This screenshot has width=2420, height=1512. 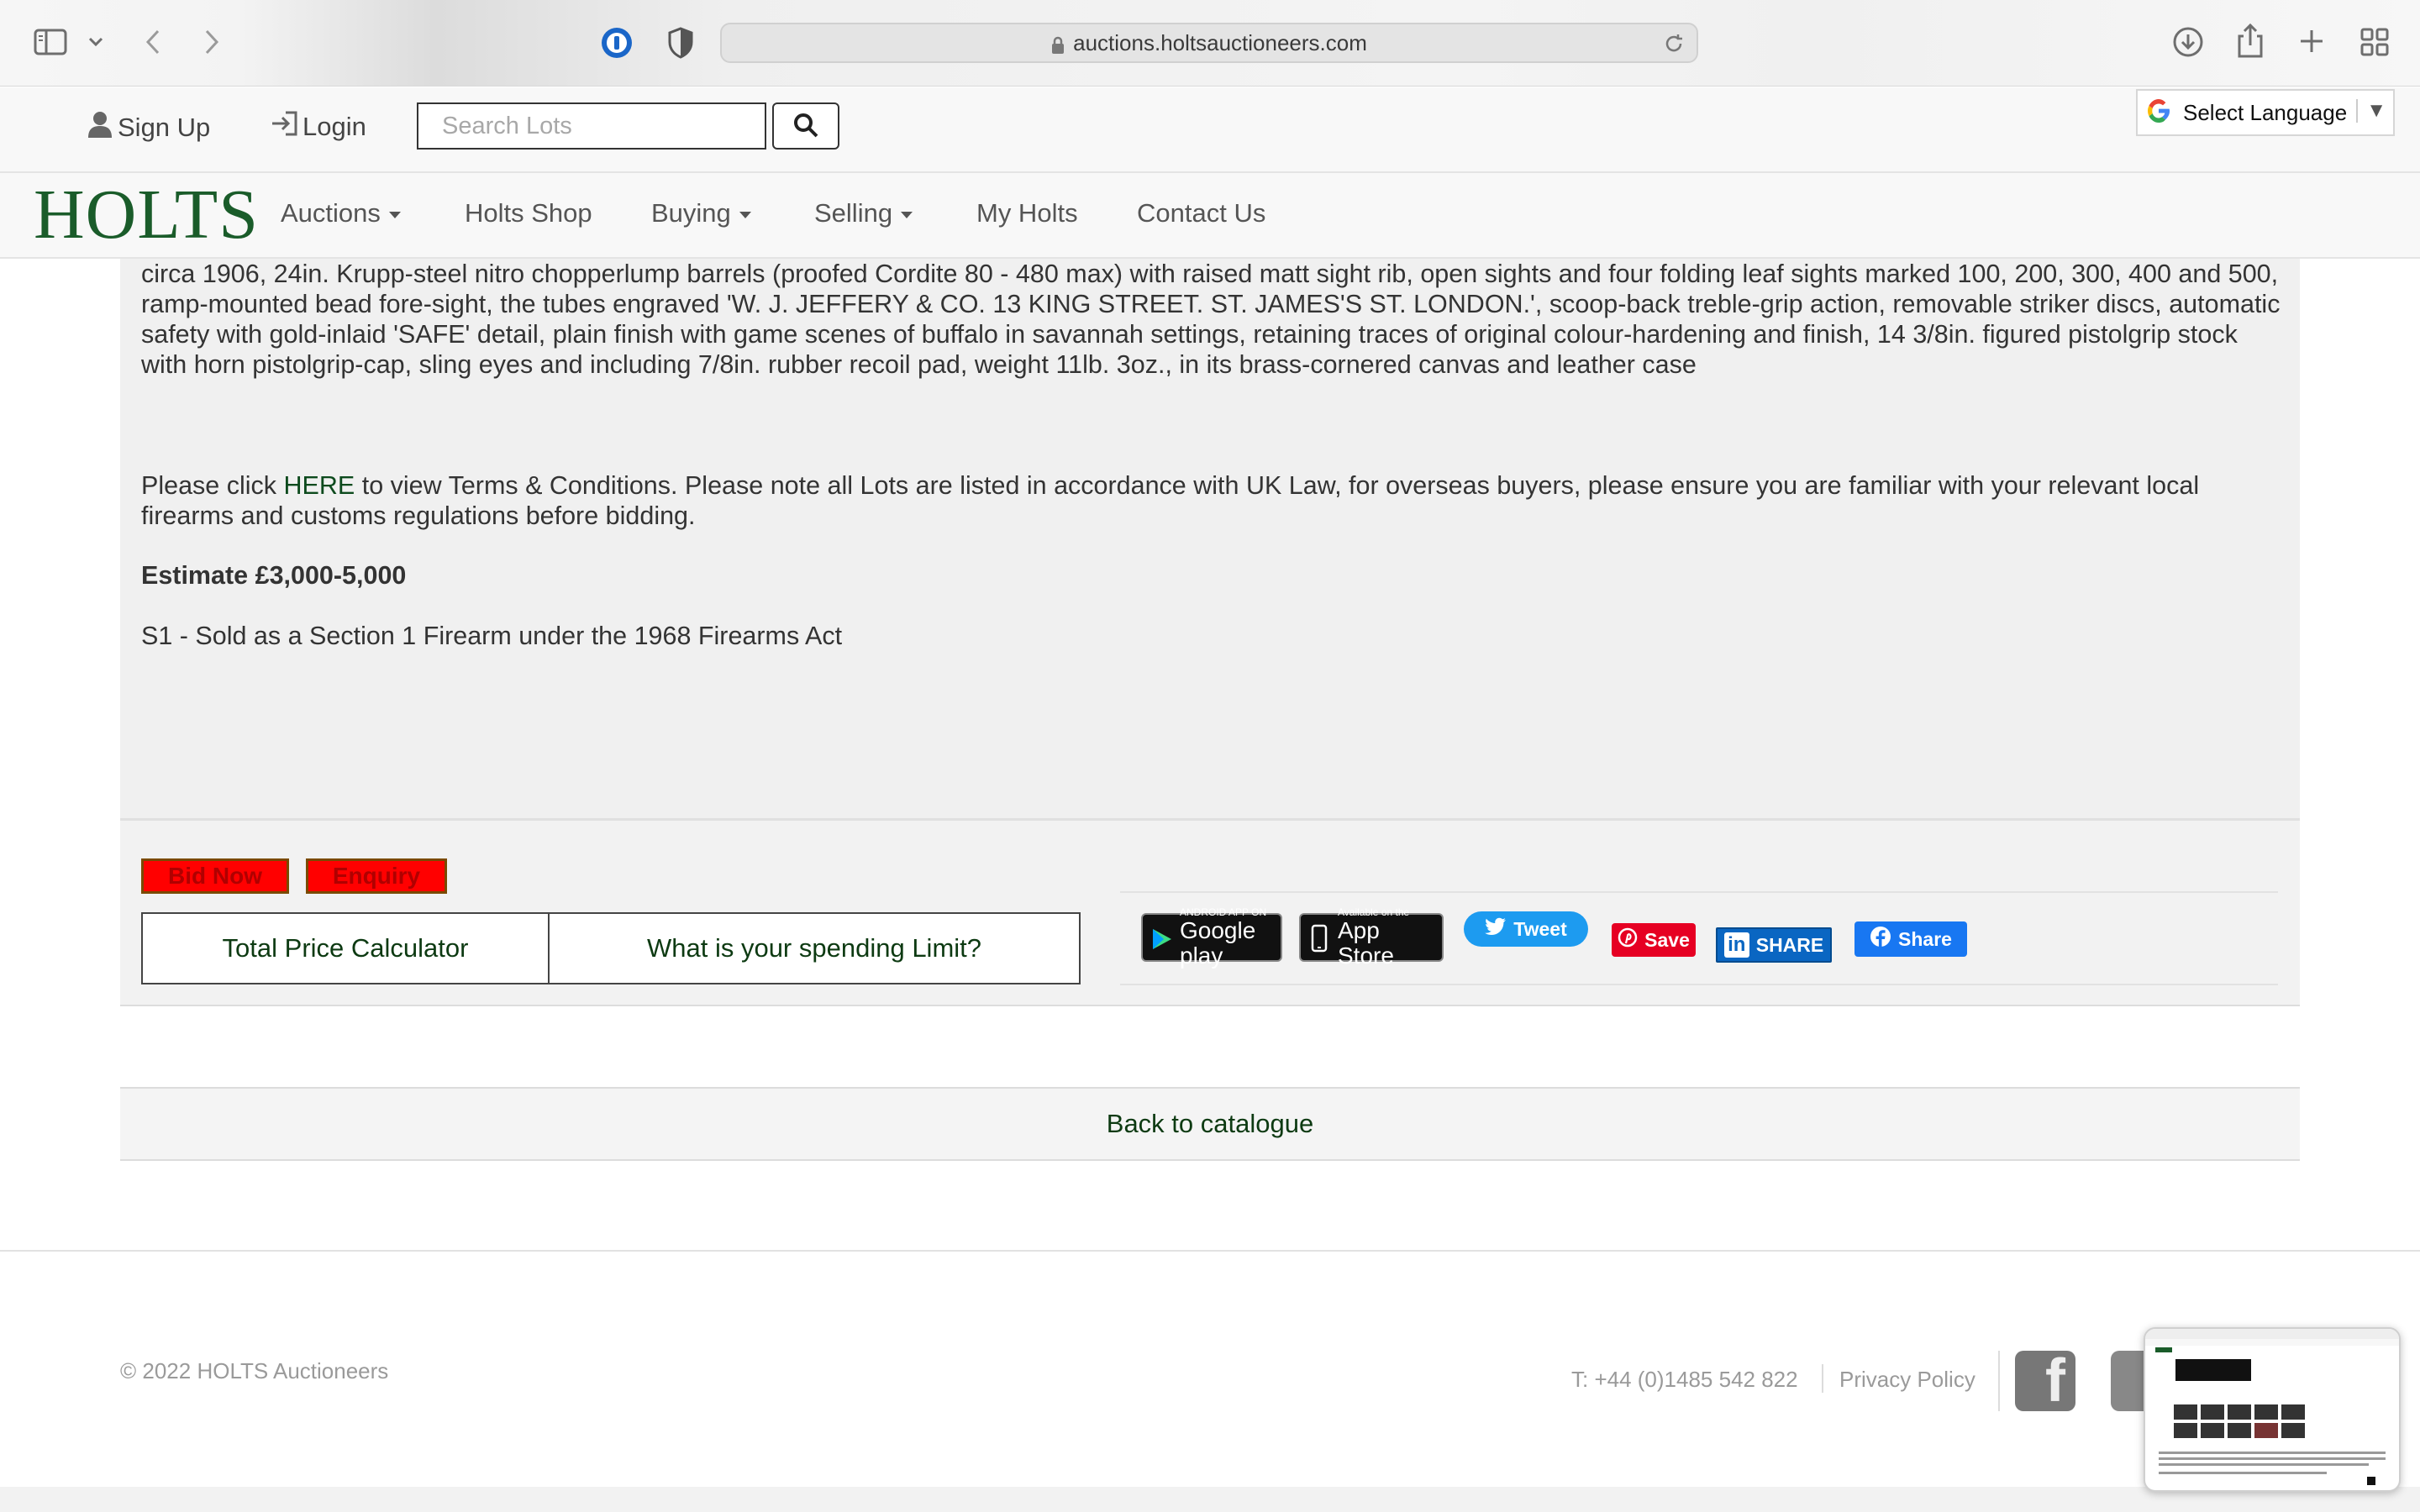 I want to click on app-store-big-text: App Store, so click(x=1366, y=943).